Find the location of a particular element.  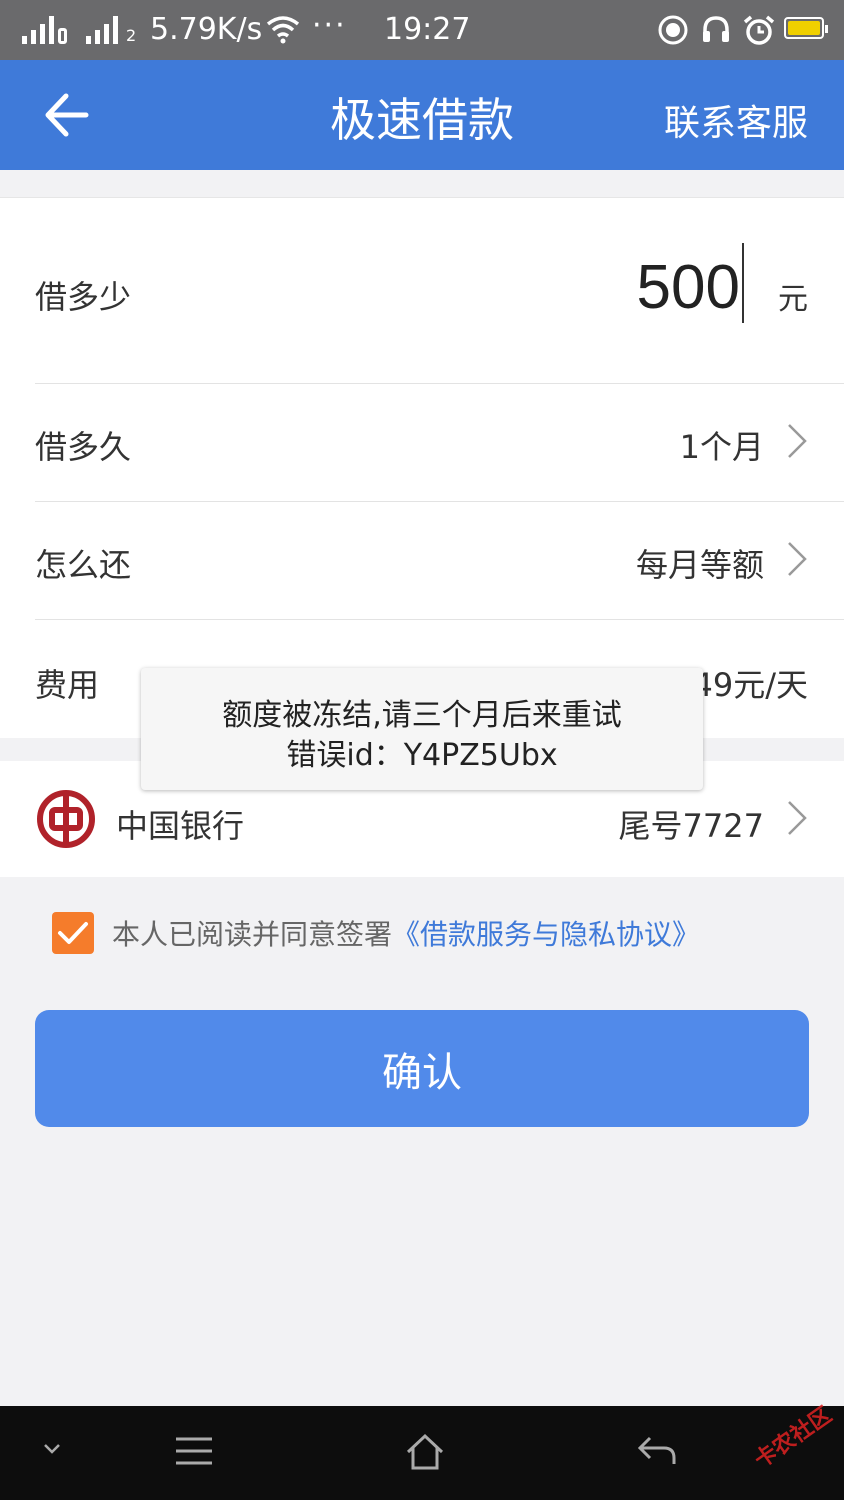

wifi-icon is located at coordinates (283, 30).